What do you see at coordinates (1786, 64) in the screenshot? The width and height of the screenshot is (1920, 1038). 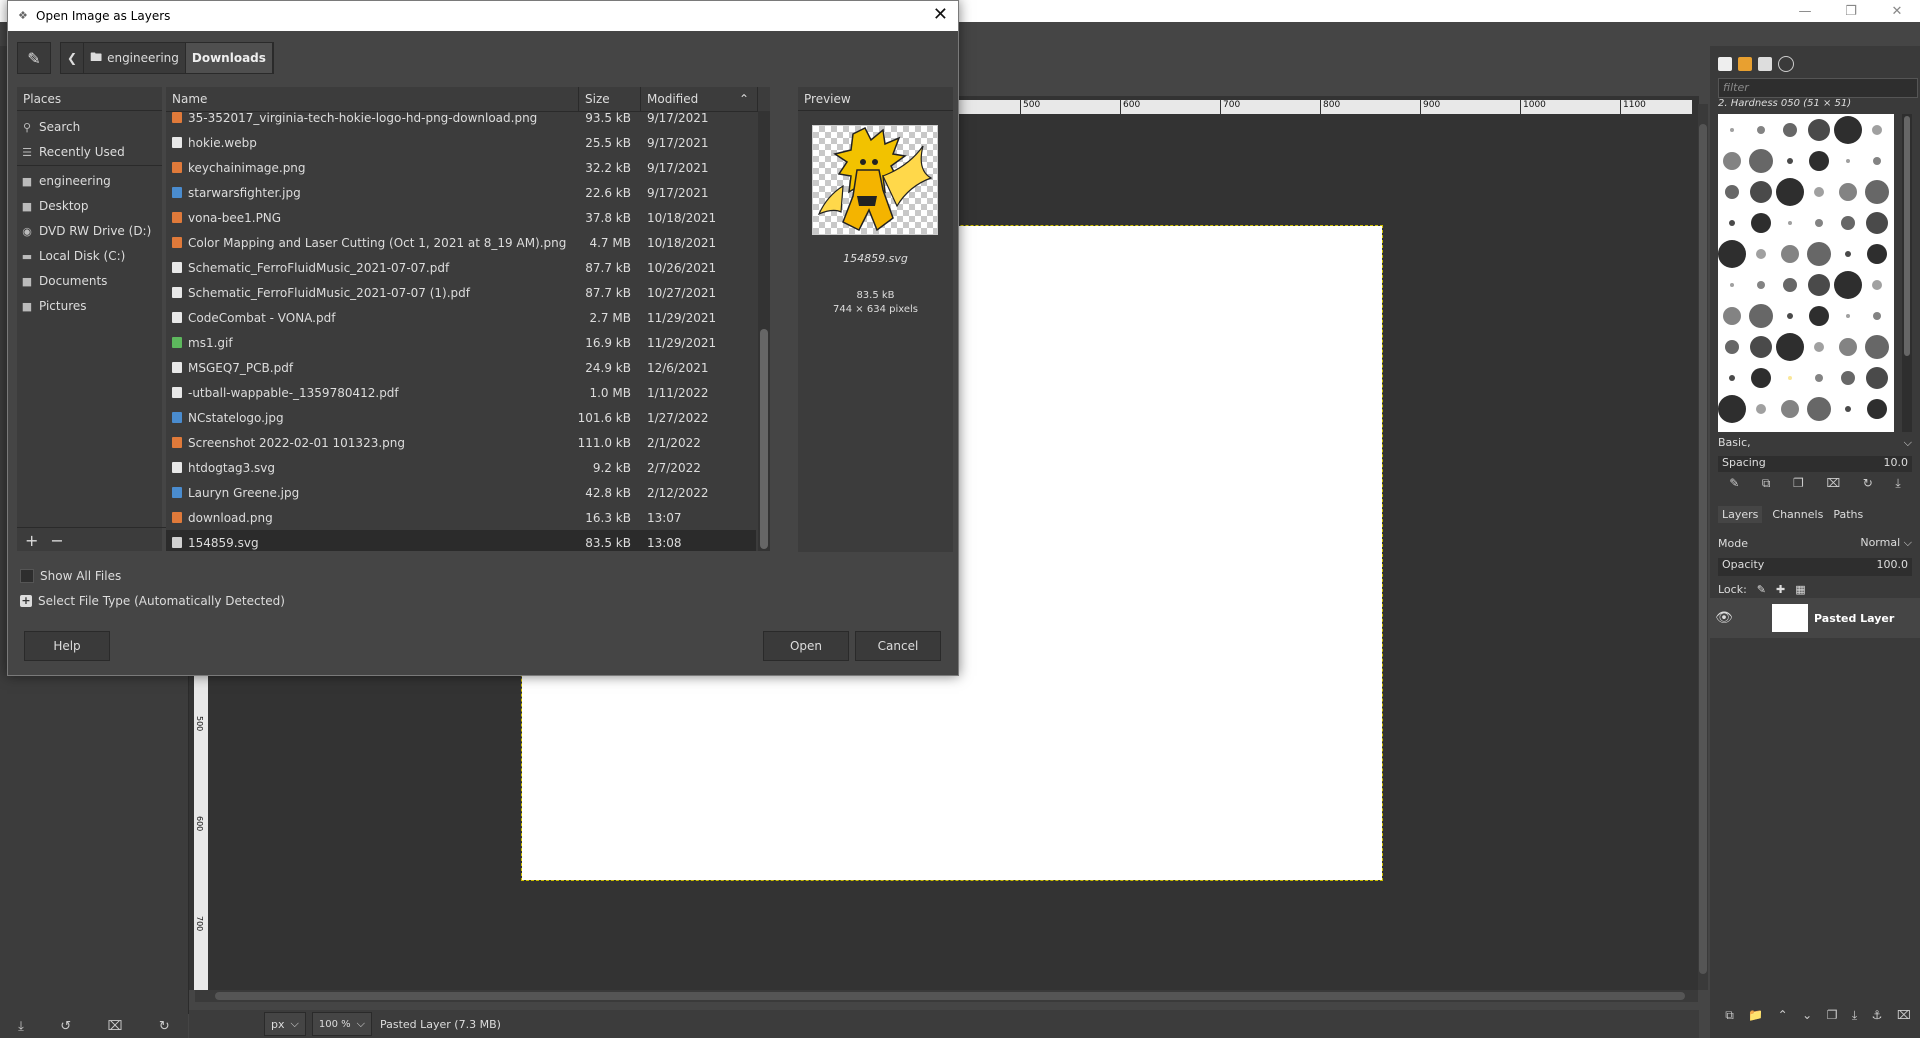 I see `help-tab-icon` at bounding box center [1786, 64].